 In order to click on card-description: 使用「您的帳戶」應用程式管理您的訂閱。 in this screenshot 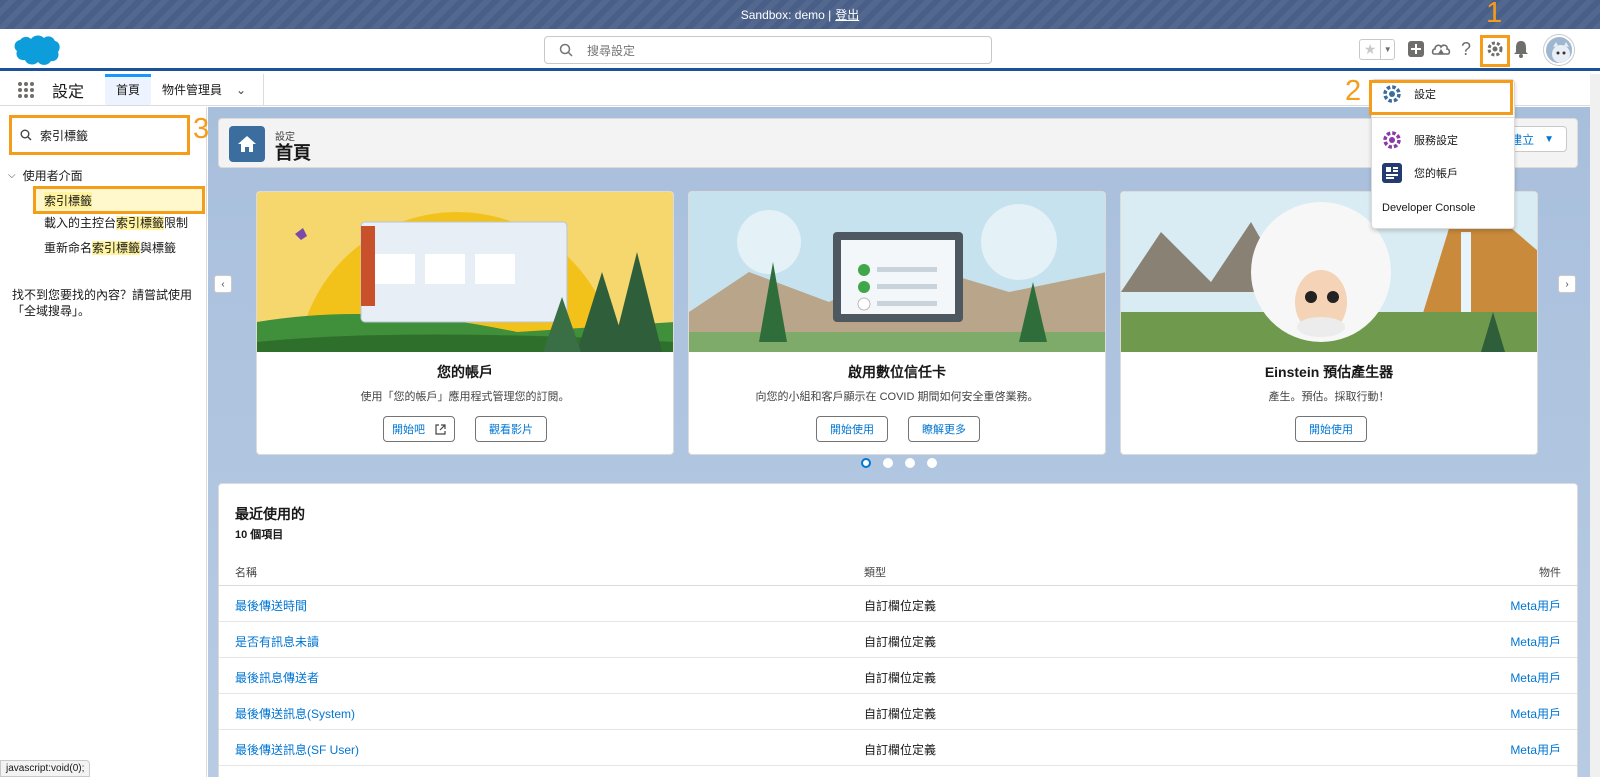, I will do `click(465, 397)`.